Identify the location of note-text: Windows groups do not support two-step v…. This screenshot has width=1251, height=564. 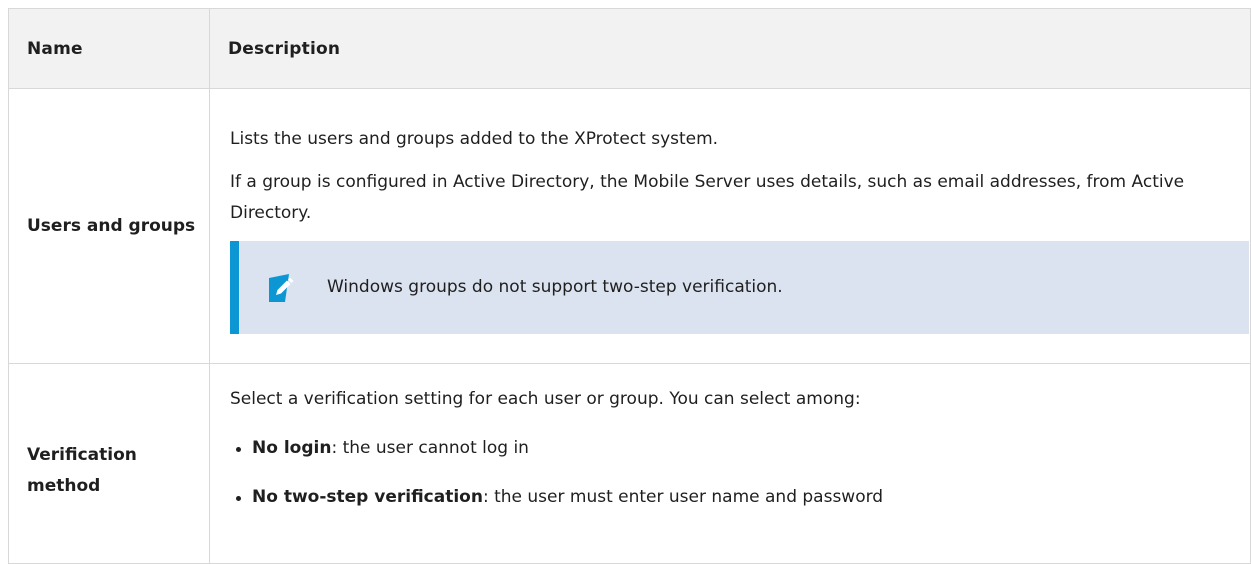
(555, 287).